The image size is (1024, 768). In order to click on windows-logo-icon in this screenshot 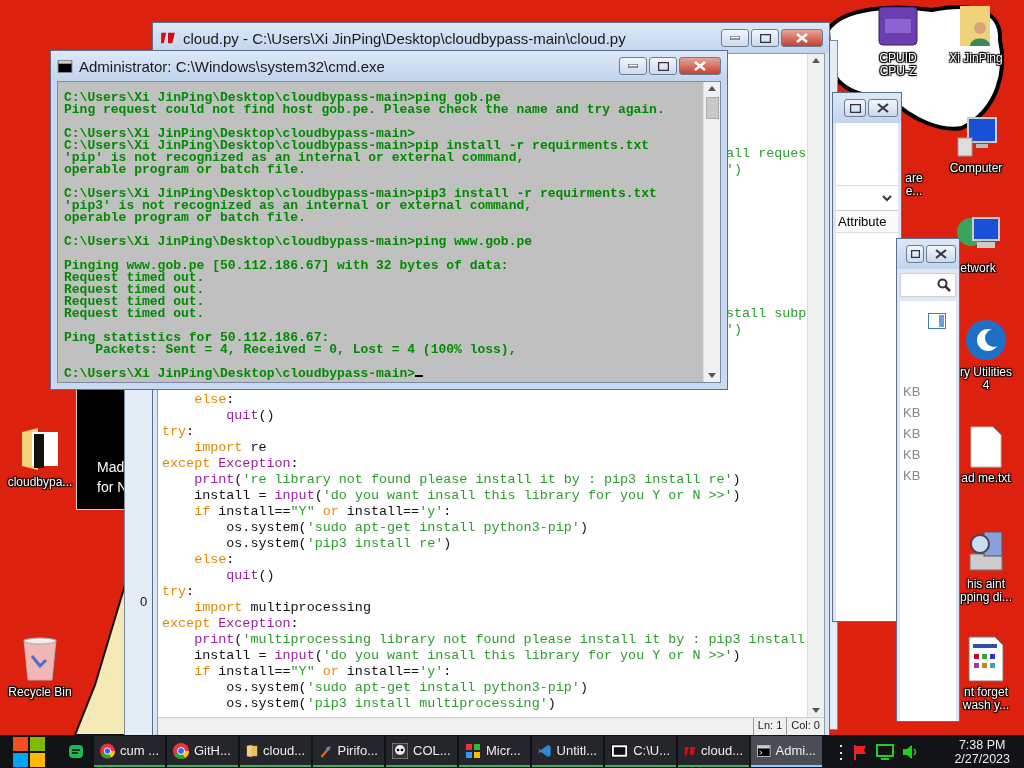, I will do `click(29, 751)`.